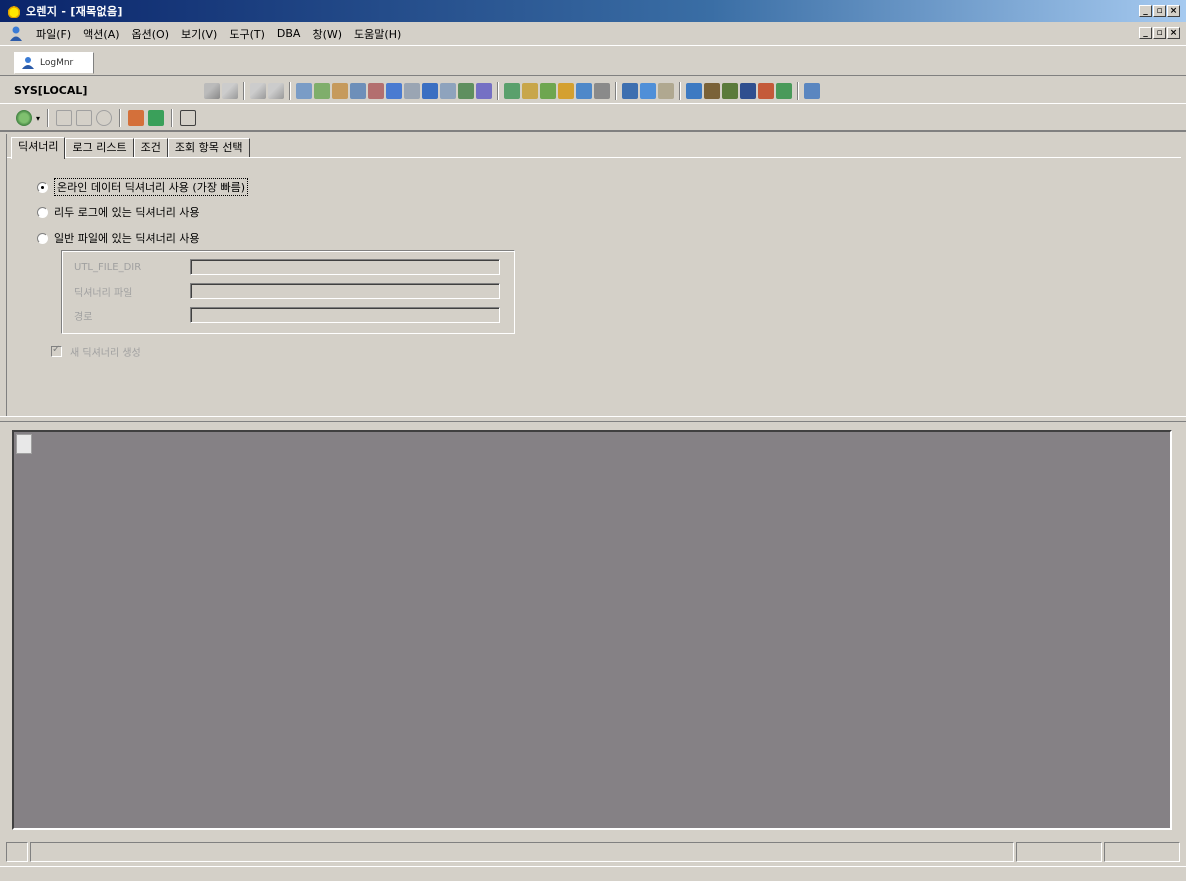  Describe the element at coordinates (694, 90) in the screenshot. I see `disk-icon` at that location.